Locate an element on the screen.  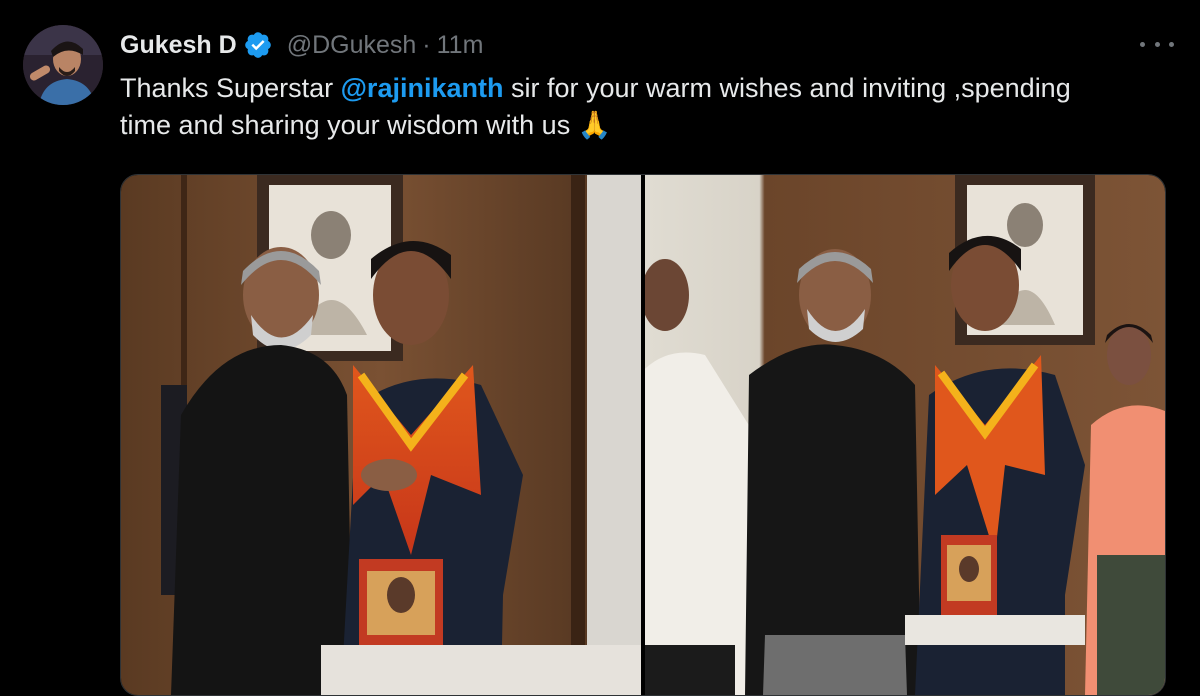
folded-hands-icon: 🙏 is located at coordinates (594, 125).